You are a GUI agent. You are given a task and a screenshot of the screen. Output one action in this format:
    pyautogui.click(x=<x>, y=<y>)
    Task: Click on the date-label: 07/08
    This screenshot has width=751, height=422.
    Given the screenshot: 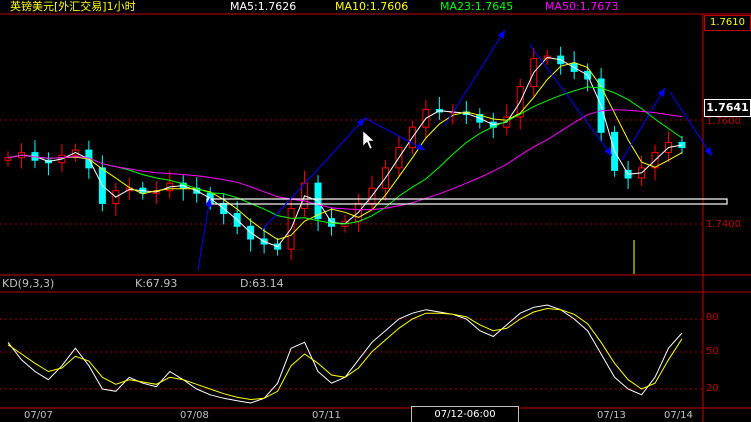 What is the action you would take?
    pyautogui.click(x=194, y=415)
    